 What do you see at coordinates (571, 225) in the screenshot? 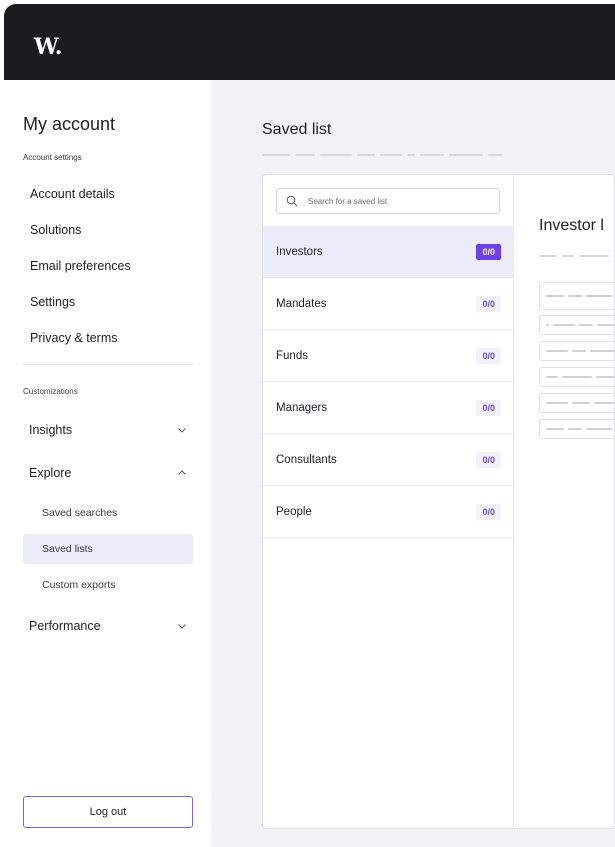
I see `detail-title: Investor l` at bounding box center [571, 225].